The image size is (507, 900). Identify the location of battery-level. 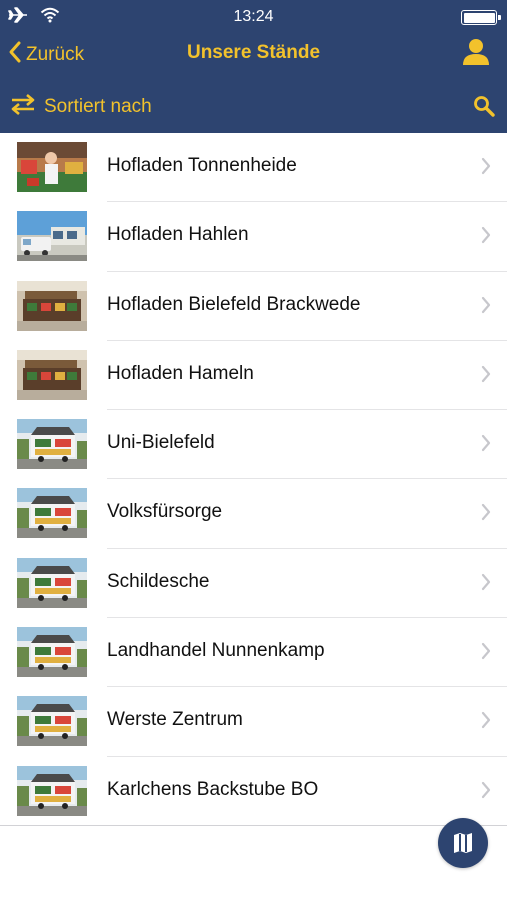
(479, 17).